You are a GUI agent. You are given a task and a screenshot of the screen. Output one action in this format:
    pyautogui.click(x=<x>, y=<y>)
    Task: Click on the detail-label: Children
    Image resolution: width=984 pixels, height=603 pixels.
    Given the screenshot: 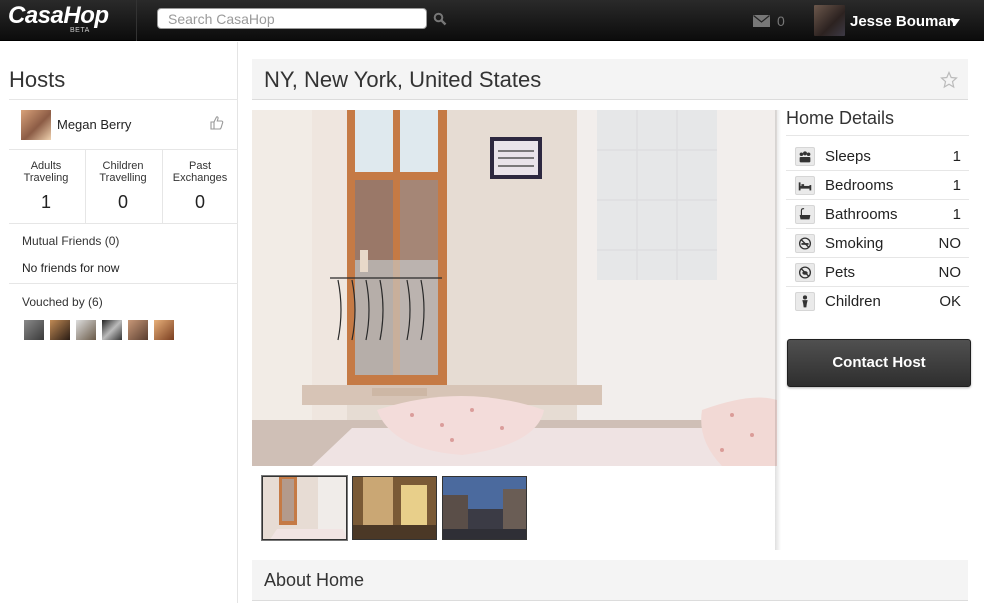 What is the action you would take?
    pyautogui.click(x=853, y=301)
    